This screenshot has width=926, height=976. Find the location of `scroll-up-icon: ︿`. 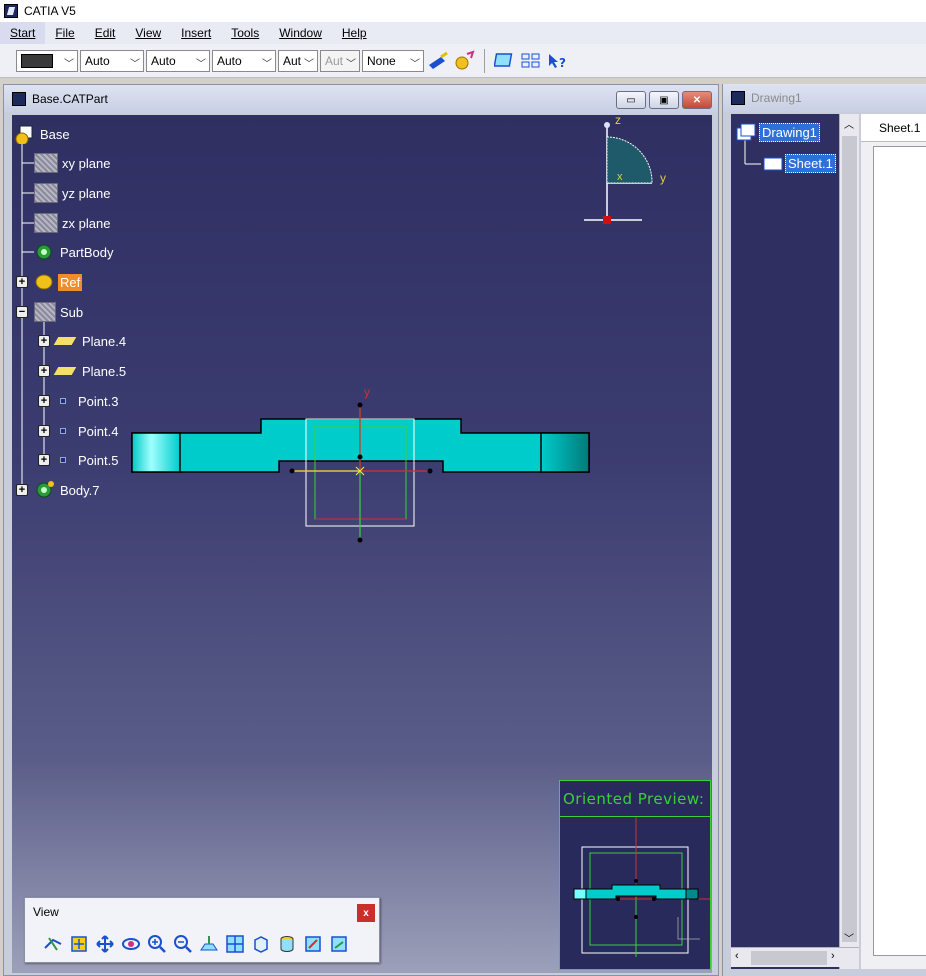

scroll-up-icon: ︿ is located at coordinates (849, 123).